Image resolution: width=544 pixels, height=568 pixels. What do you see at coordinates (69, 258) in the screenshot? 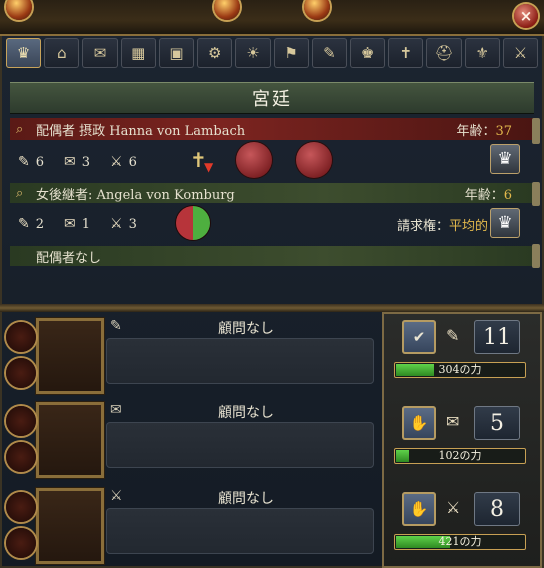
I see `spouse-none-label: 配偶者なし` at bounding box center [69, 258].